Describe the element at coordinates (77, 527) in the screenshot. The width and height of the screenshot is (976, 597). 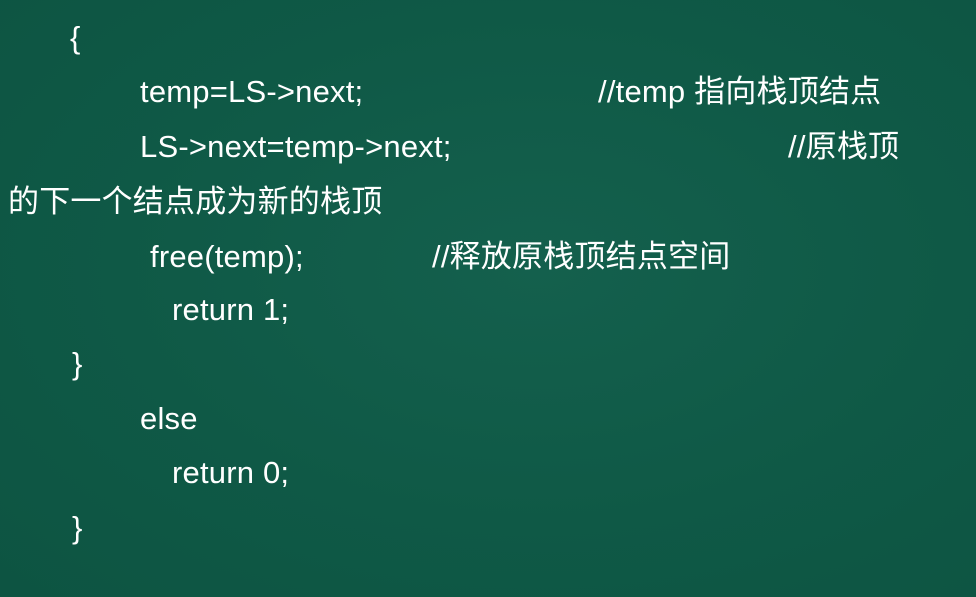
I see `close-brace-outer: }` at that location.